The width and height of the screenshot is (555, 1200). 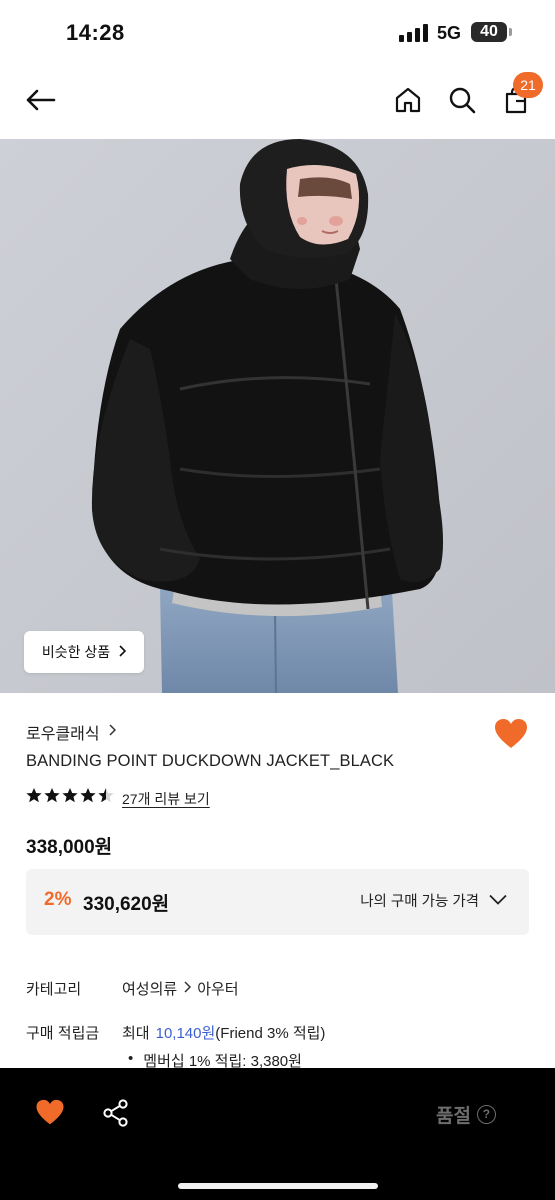 I want to click on home-icon, so click(x=408, y=100).